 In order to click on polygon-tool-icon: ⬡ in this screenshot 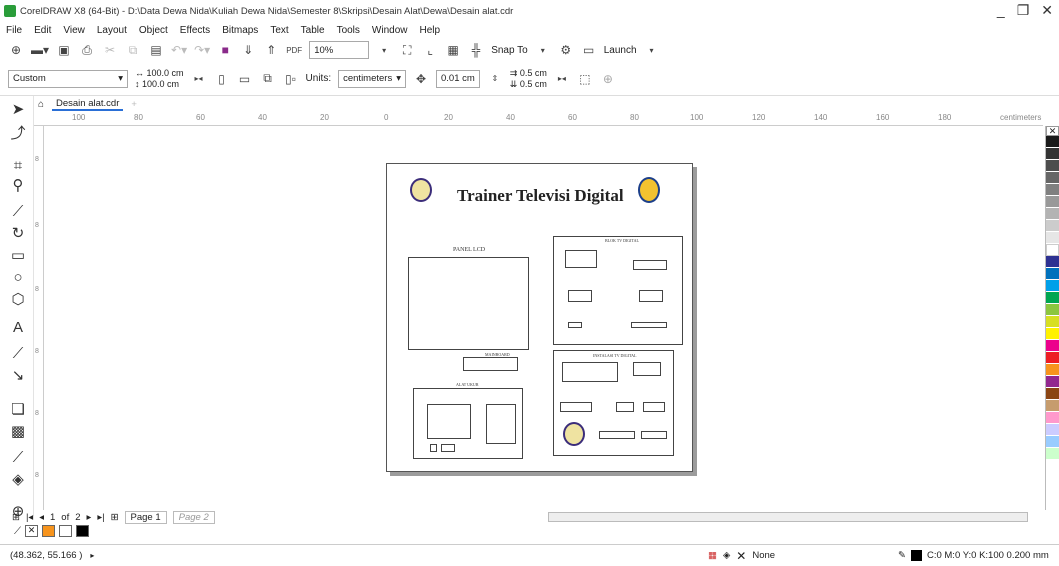, I will do `click(18, 300)`.